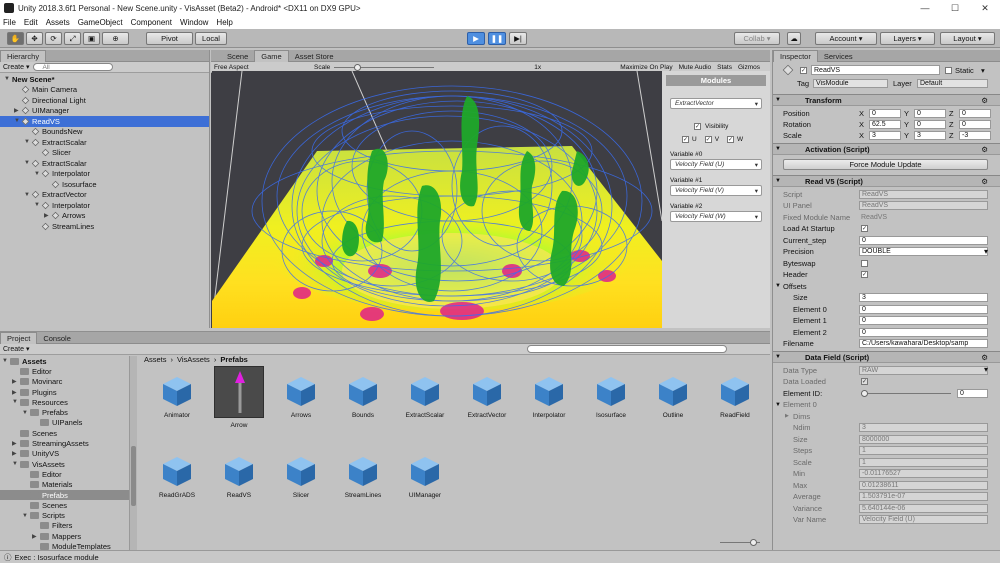 This screenshot has height=563, width=1000. Describe the element at coordinates (9, 22) in the screenshot. I see `menu-file: File` at that location.